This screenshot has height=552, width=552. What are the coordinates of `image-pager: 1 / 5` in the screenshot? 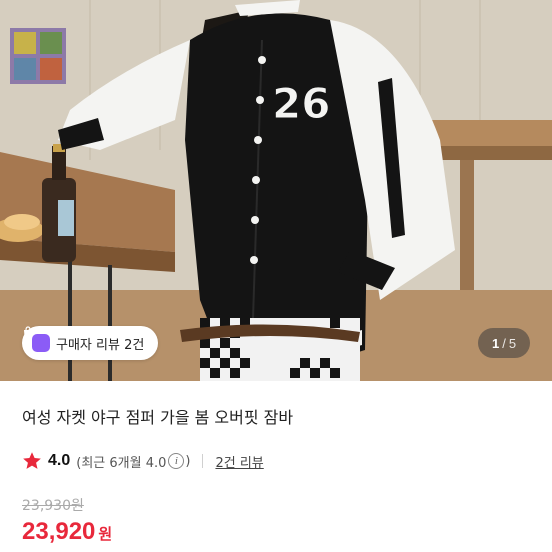 It's located at (504, 343).